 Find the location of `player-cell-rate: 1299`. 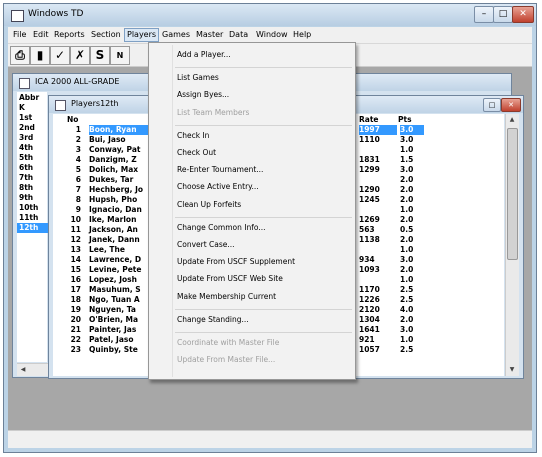

player-cell-rate: 1299 is located at coordinates (369, 169).